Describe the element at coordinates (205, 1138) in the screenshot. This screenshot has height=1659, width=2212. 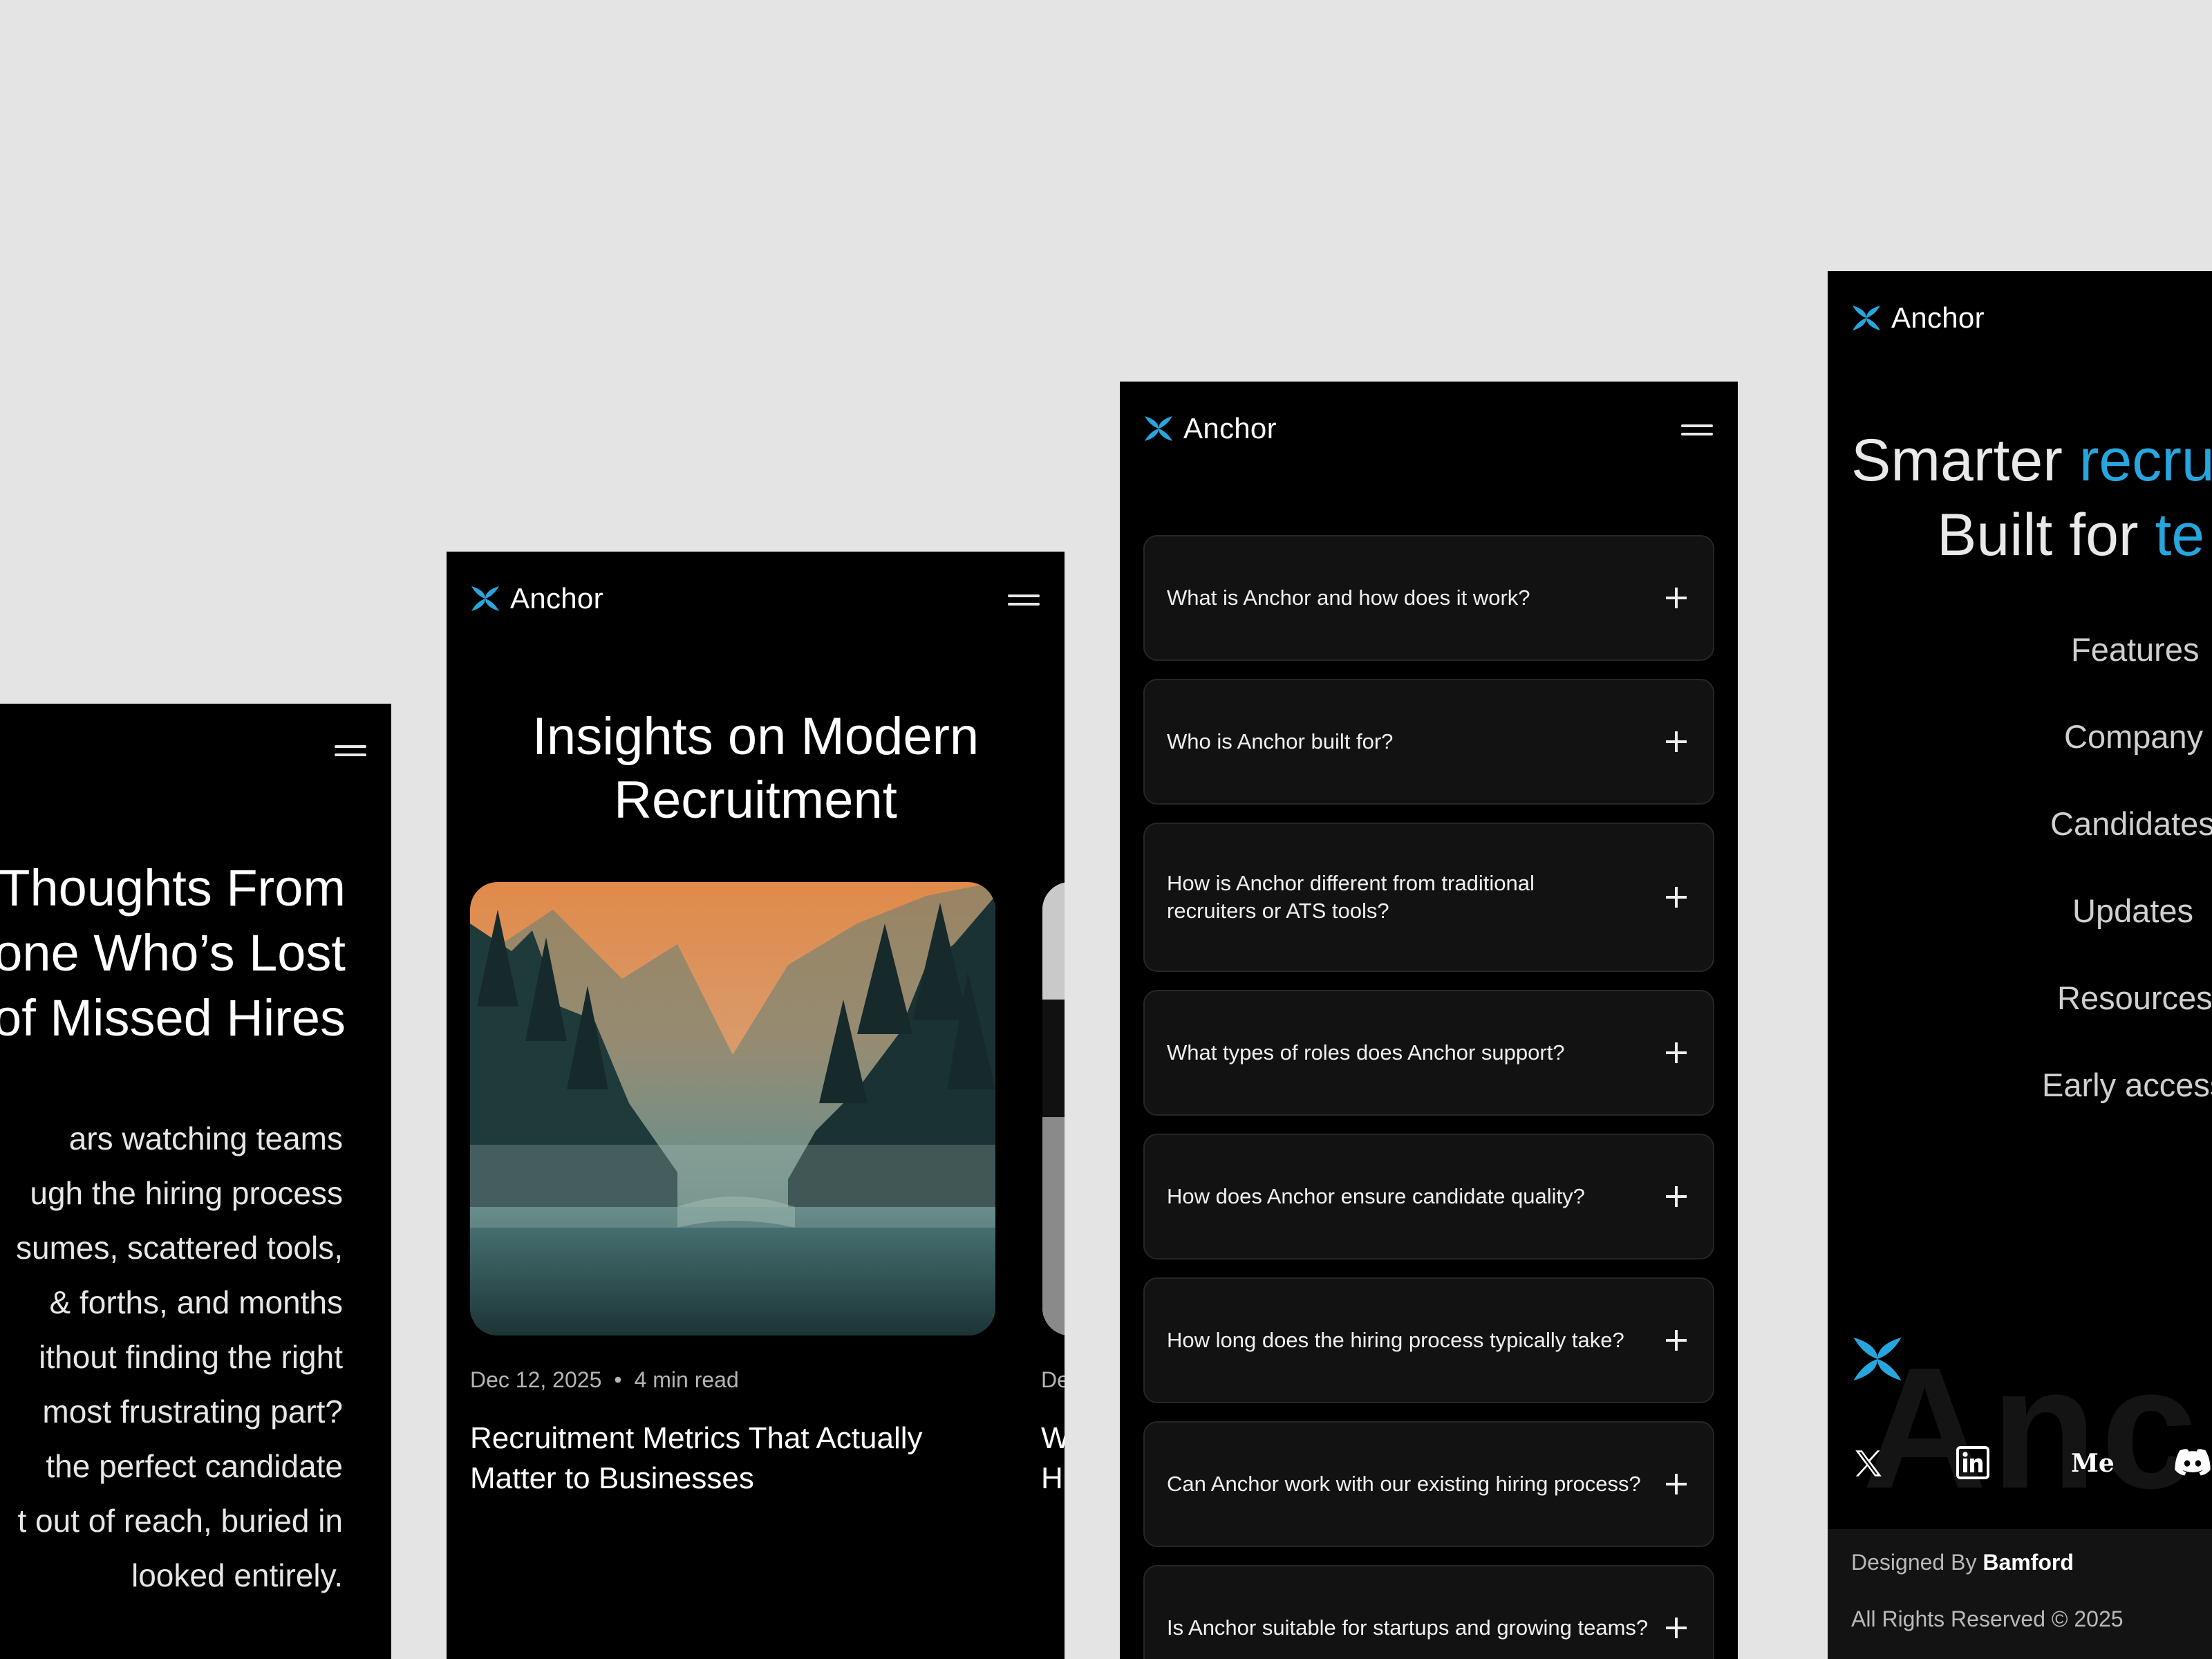
I see `article-body-line: ars watching teams` at that location.